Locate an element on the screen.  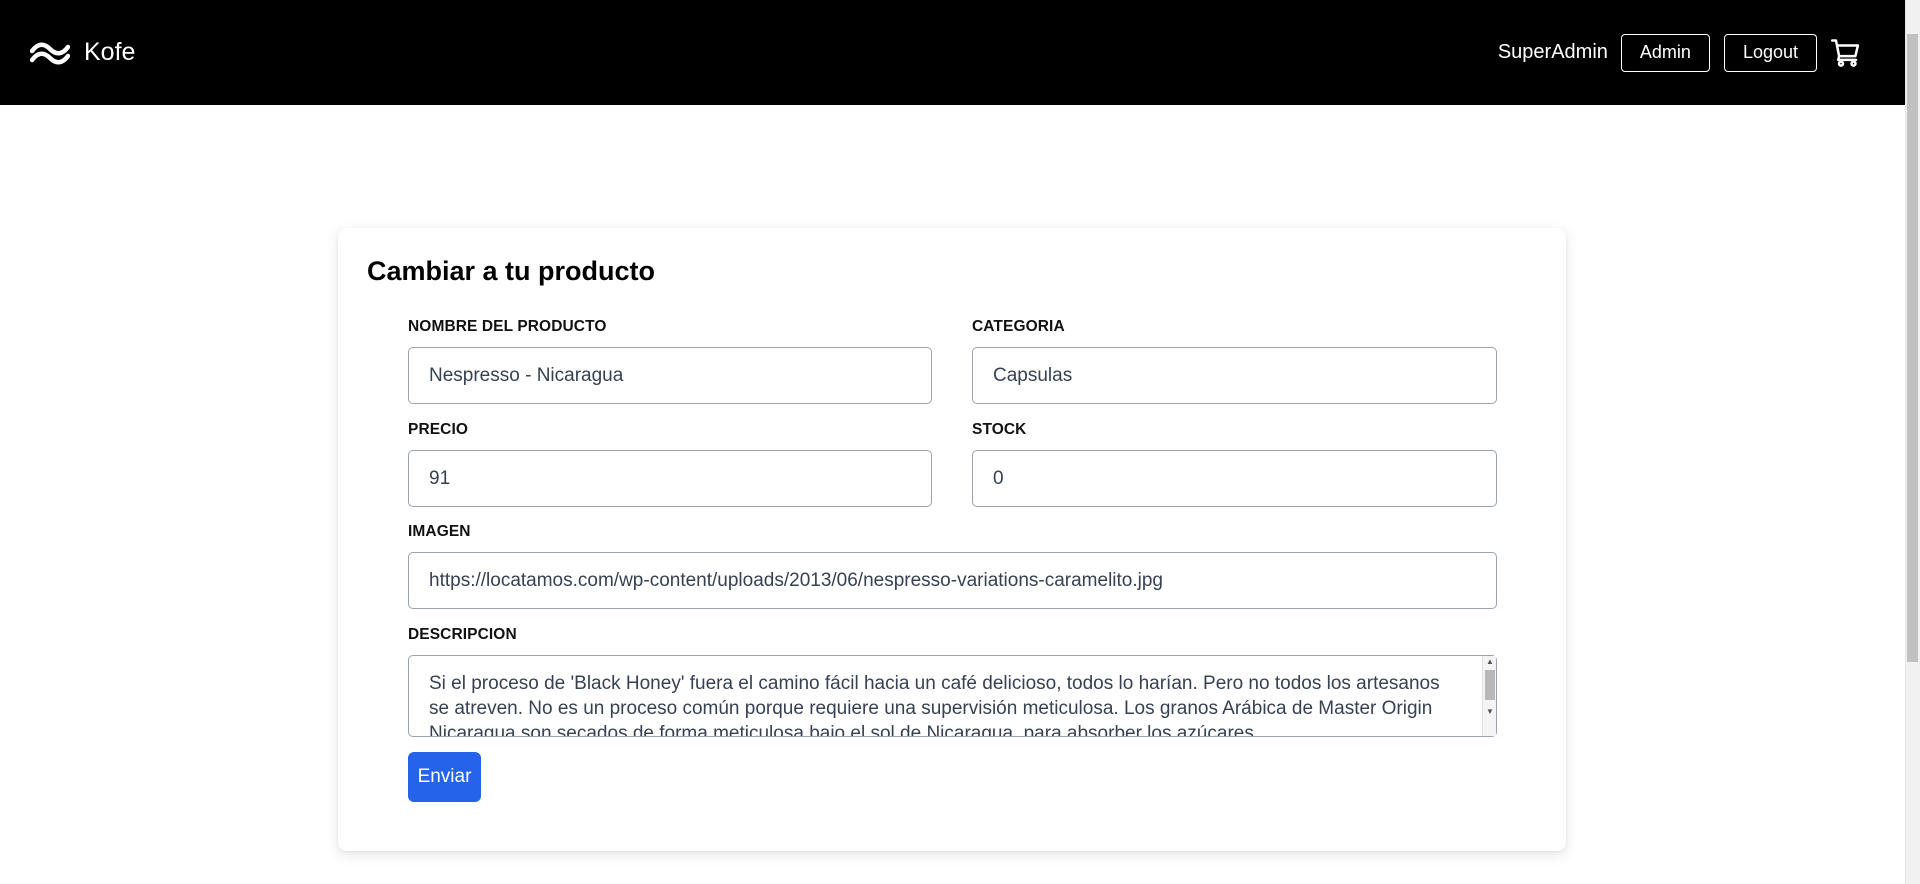
price-input is located at coordinates (670, 478).